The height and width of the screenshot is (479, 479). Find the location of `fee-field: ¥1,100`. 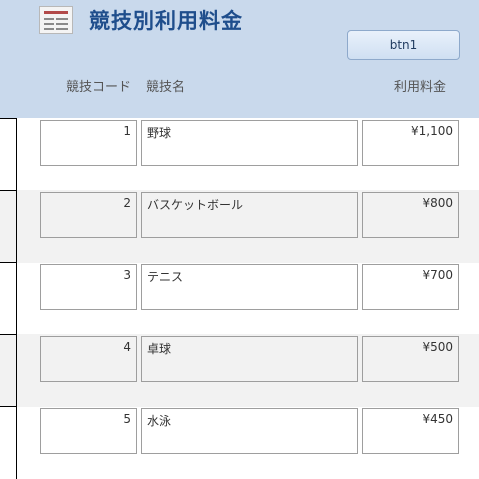

fee-field: ¥1,100 is located at coordinates (410, 143).